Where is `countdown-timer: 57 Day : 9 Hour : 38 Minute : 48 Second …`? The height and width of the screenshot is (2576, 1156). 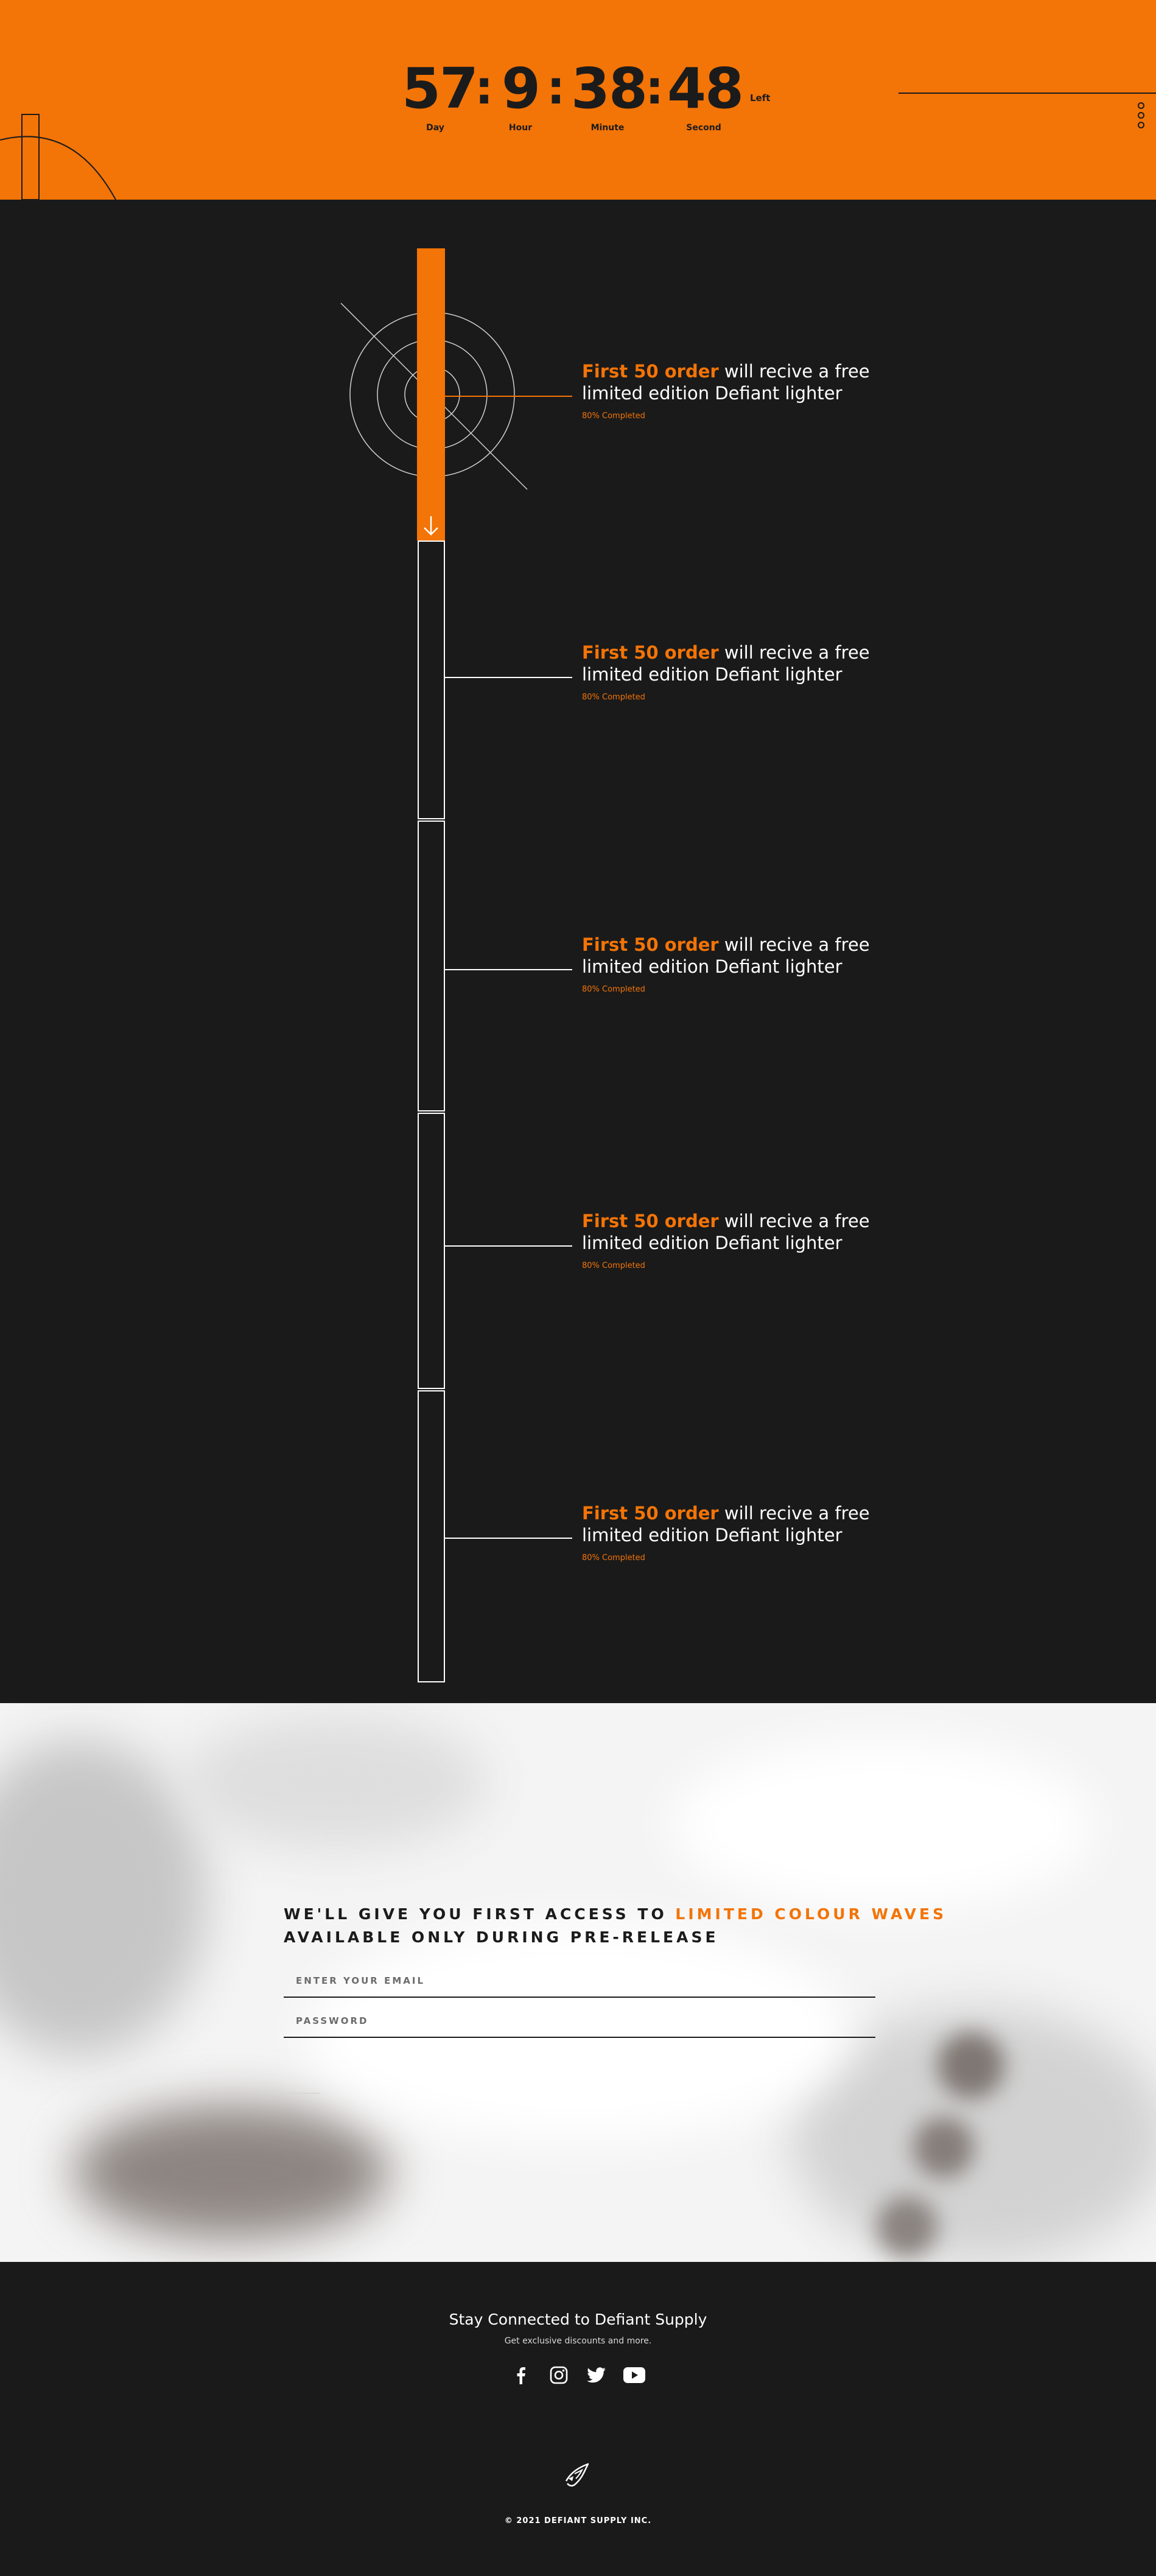
countdown-timer: 57 Day : 9 Hour : 38 Minute : 48 Second … is located at coordinates (590, 103).